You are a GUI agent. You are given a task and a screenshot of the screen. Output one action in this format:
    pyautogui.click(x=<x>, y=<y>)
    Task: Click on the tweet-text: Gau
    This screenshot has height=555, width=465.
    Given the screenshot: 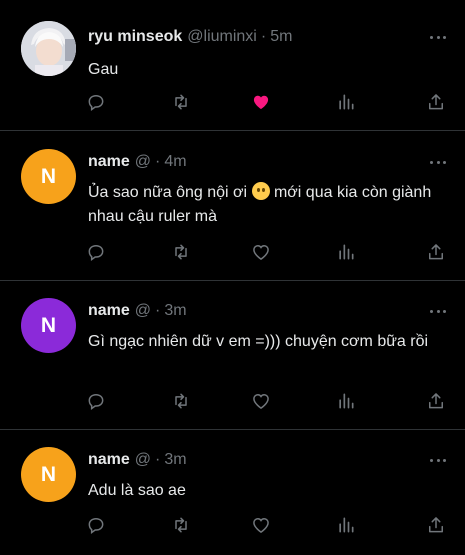 What is the action you would take?
    pyautogui.click(x=103, y=69)
    